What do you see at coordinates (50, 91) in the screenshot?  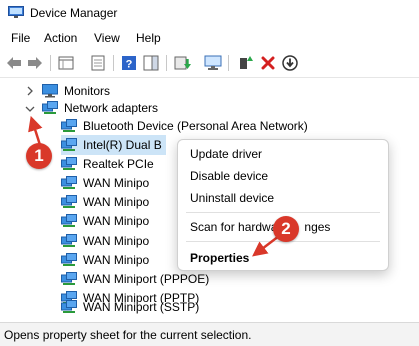 I see `monitor-icon` at bounding box center [50, 91].